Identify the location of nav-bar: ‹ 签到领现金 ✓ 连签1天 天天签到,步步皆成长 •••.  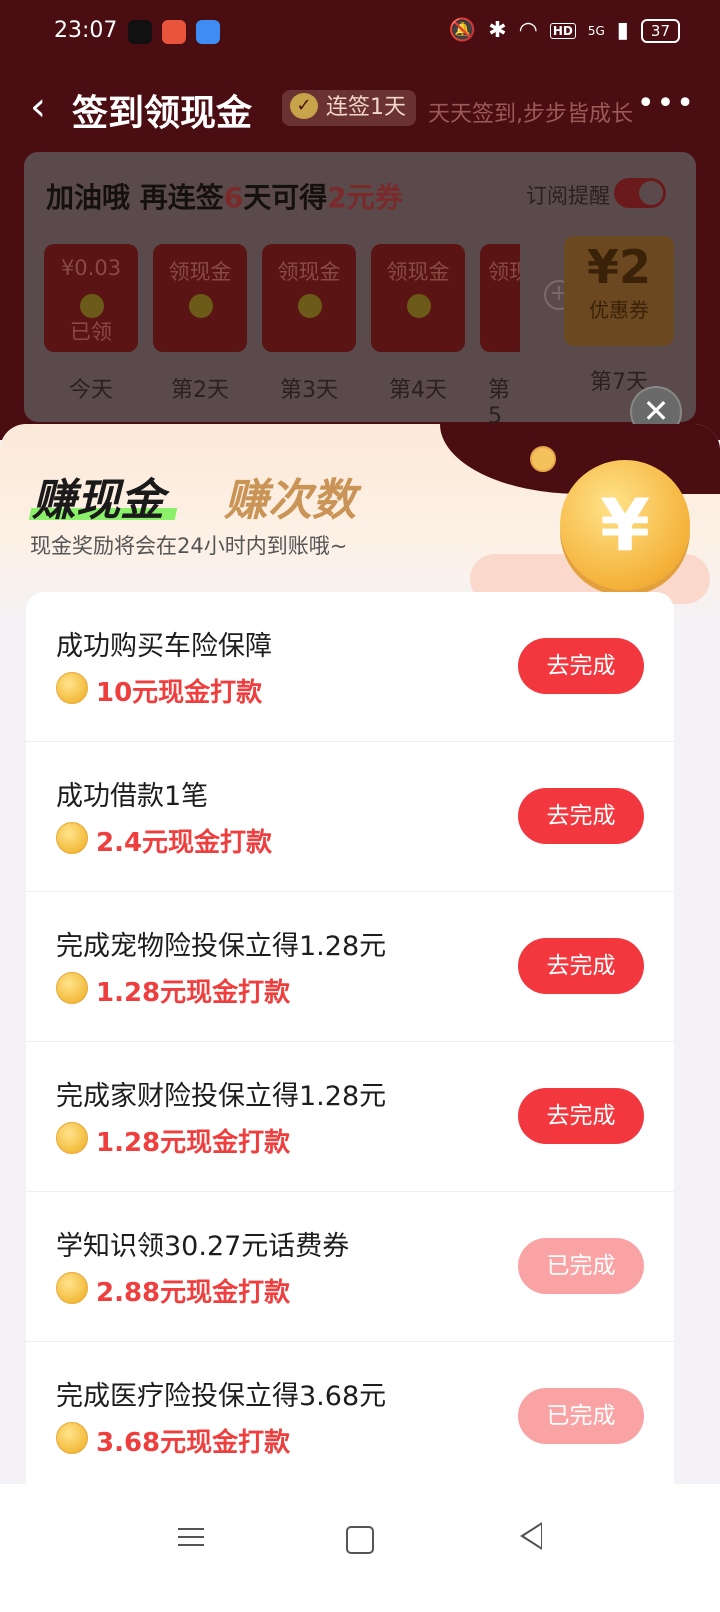
(360, 108).